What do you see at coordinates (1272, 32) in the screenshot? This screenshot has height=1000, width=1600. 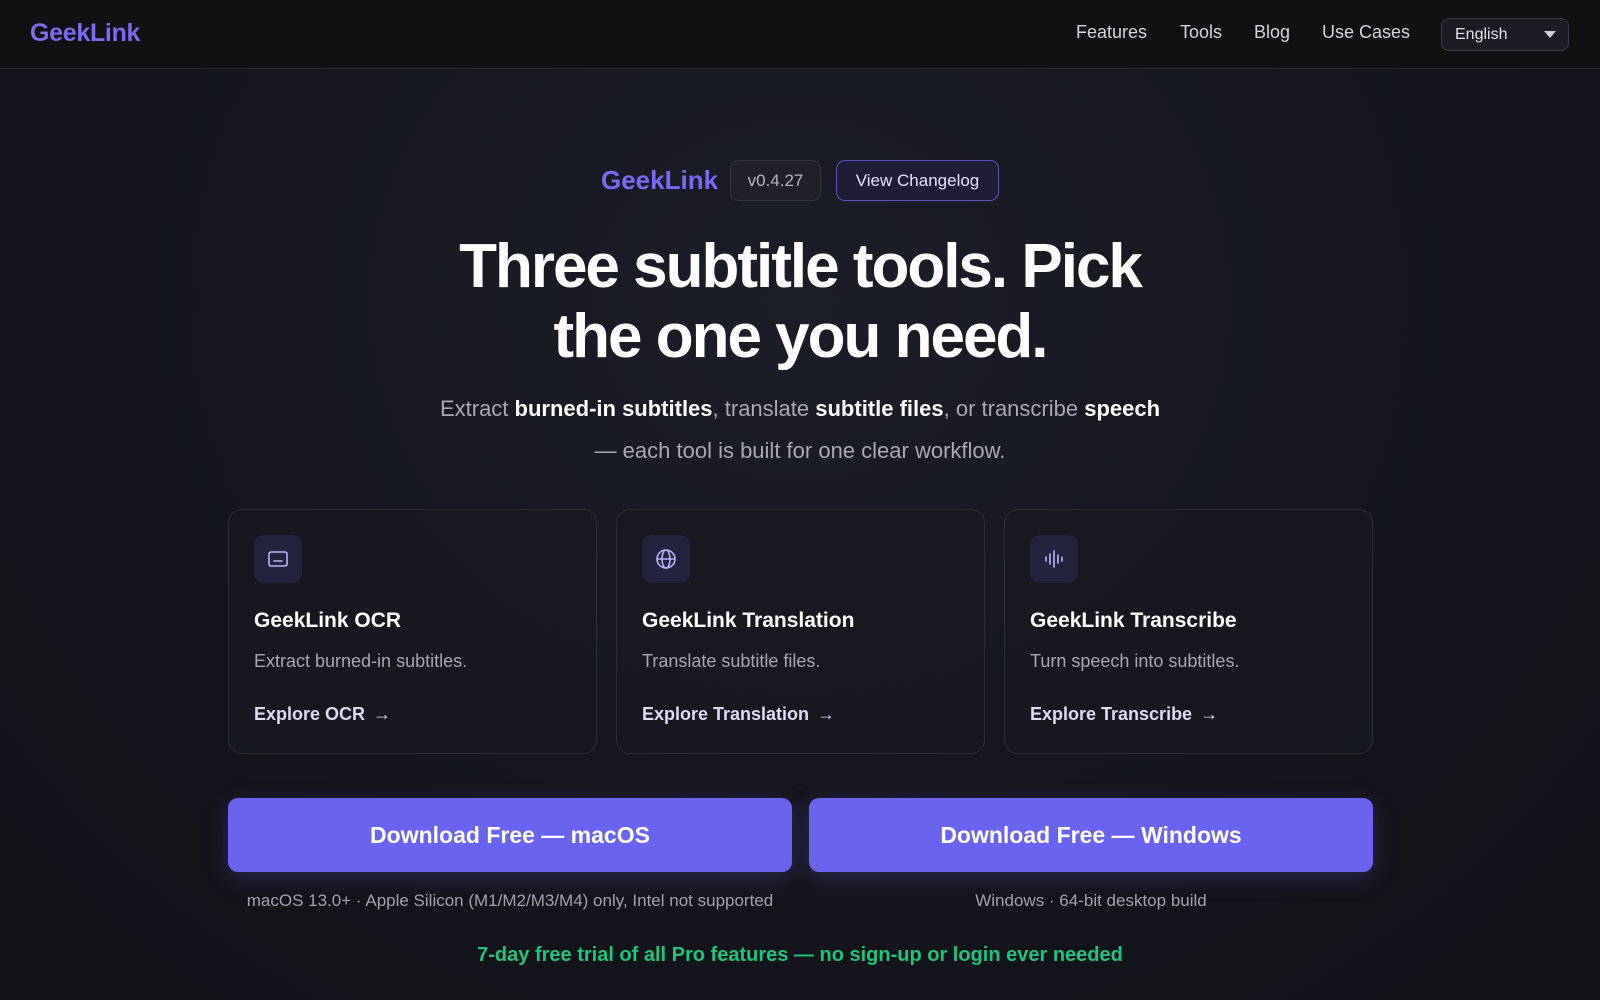 I see `nav-blog-link: Blog` at bounding box center [1272, 32].